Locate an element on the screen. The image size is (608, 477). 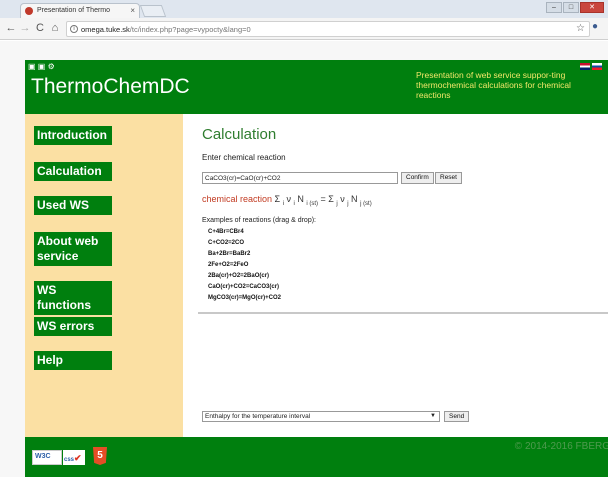
copyright: © 2014-2016 FBERG is located at coordinates (561, 446).